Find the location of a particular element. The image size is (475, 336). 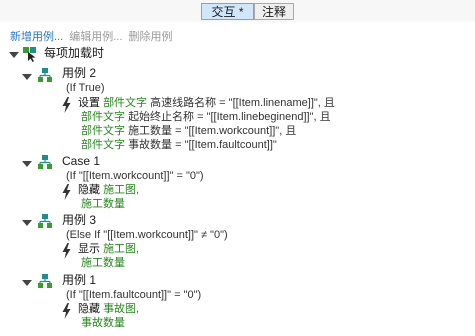

case-condition: (If "[[Item.faultcount]]" = "0") is located at coordinates (134, 295).